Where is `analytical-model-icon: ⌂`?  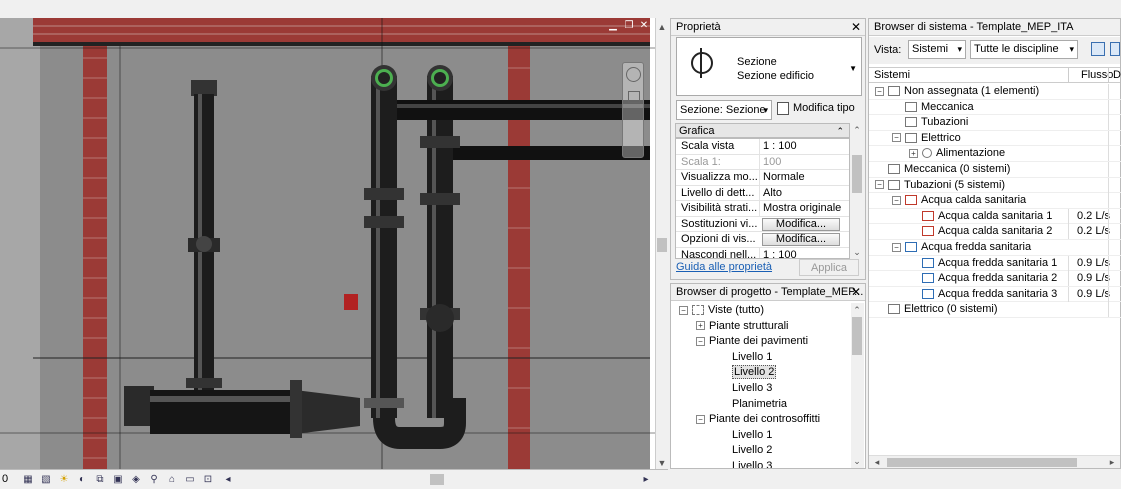 analytical-model-icon: ⌂ is located at coordinates (172, 480).